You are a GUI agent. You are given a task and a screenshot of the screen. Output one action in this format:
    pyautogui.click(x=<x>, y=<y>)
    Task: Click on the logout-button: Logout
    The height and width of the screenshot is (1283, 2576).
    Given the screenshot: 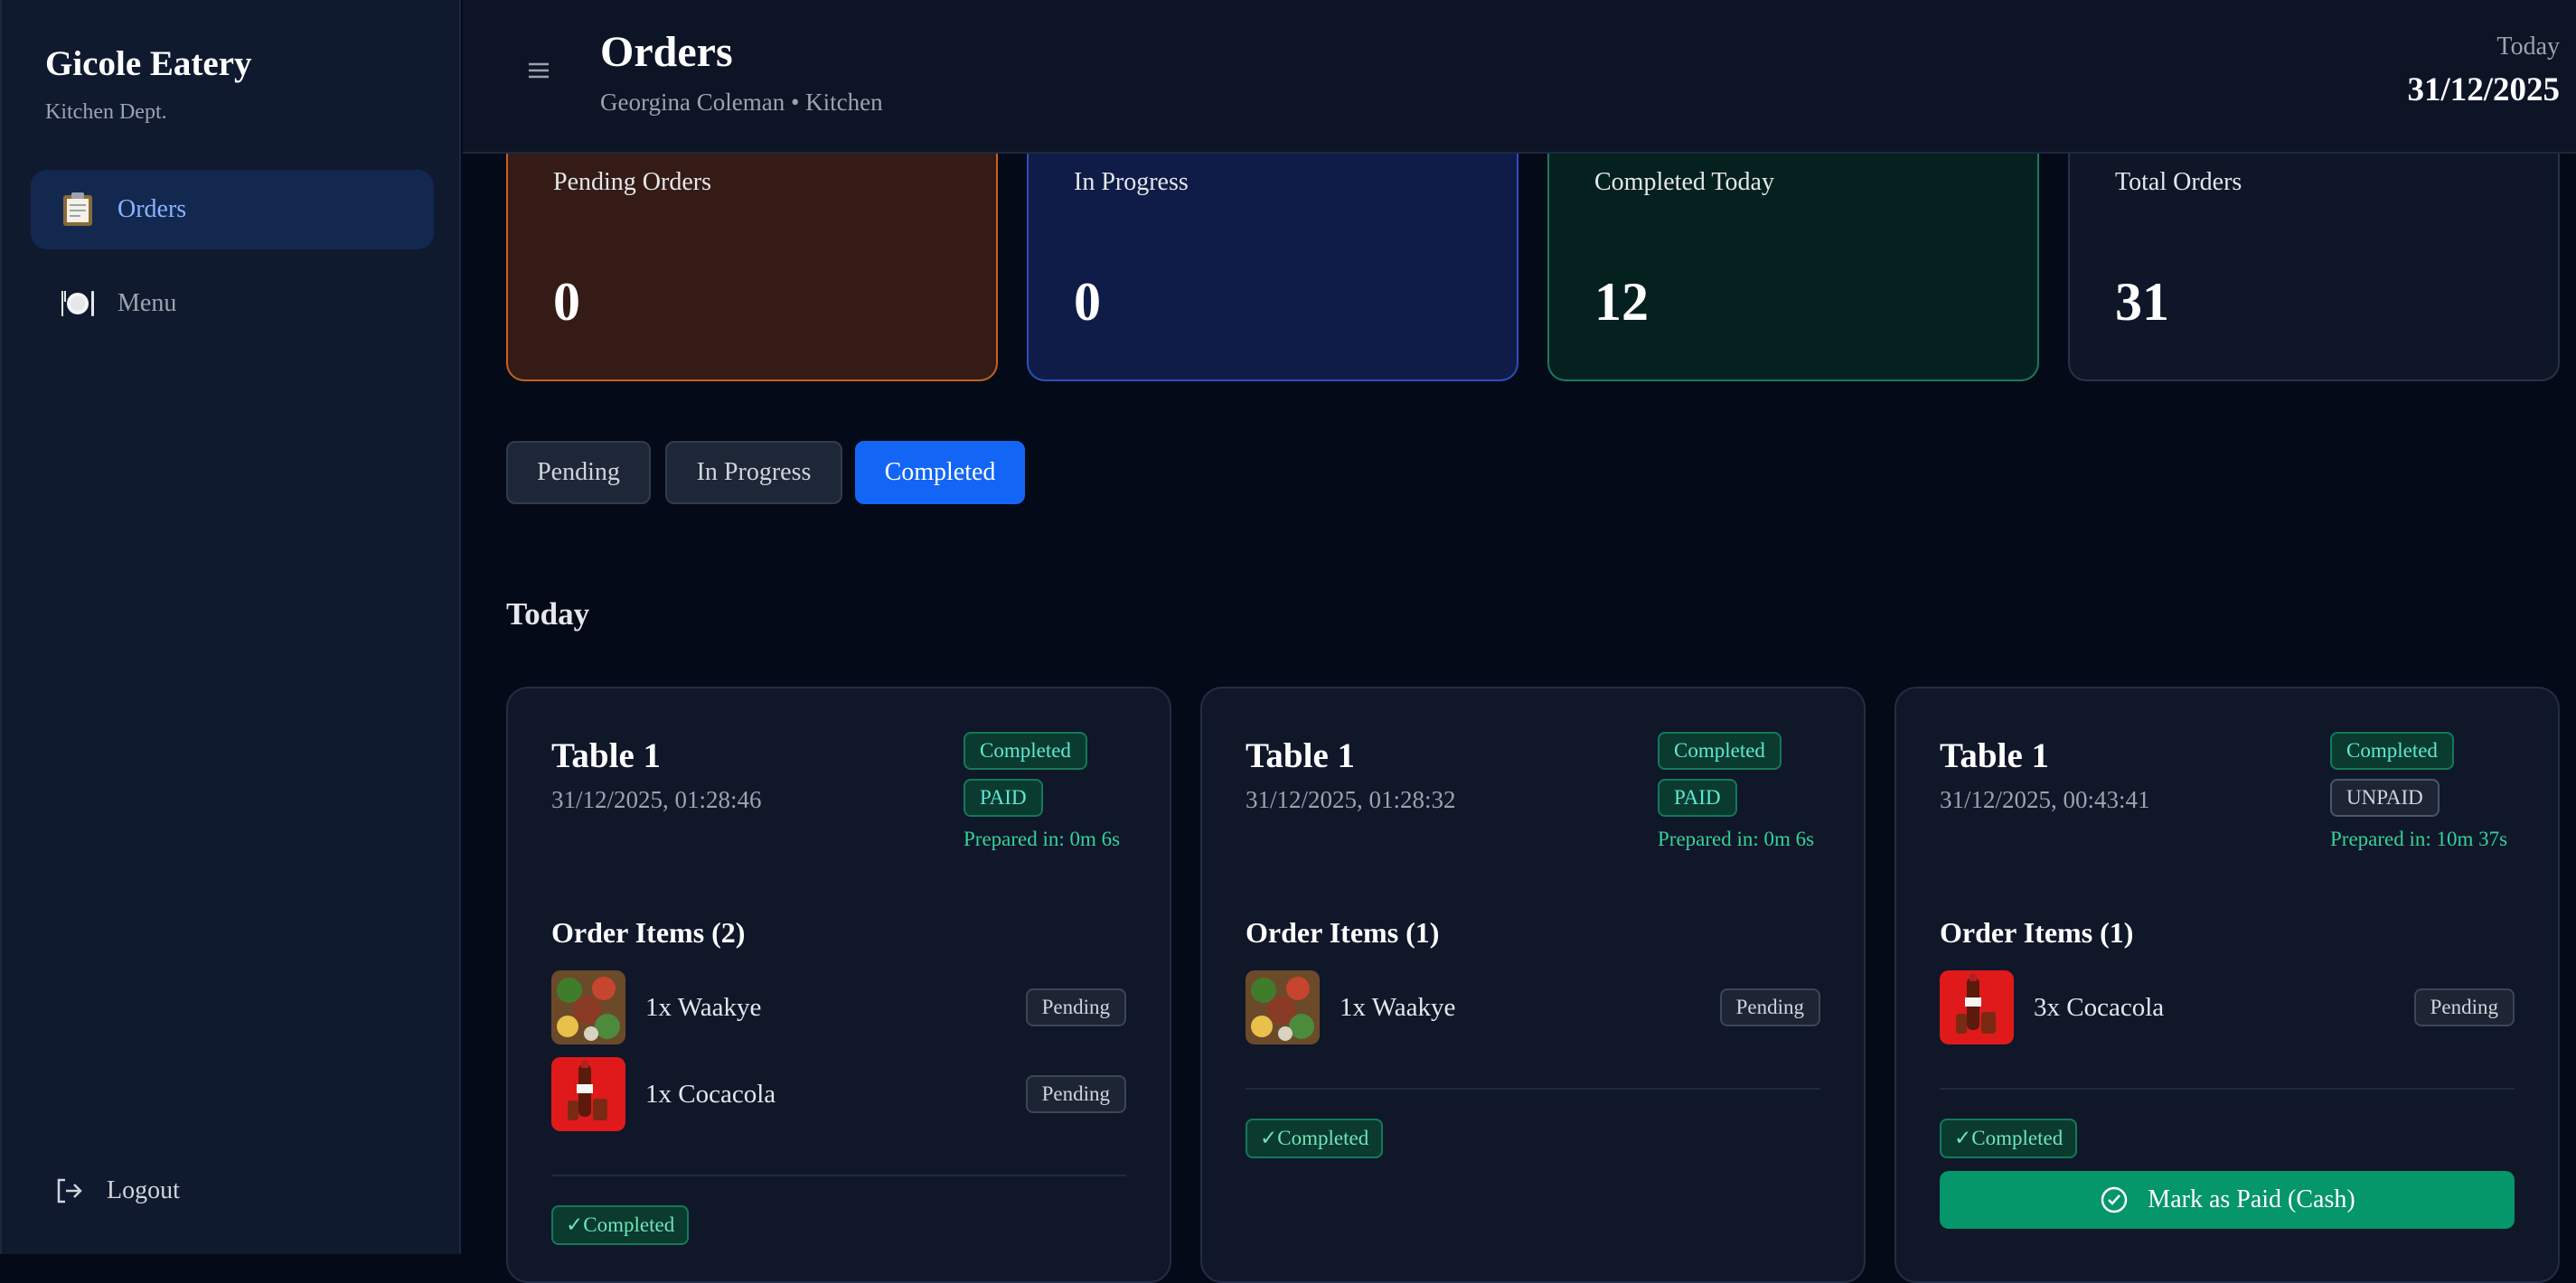 What is the action you would take?
    pyautogui.click(x=116, y=1191)
    